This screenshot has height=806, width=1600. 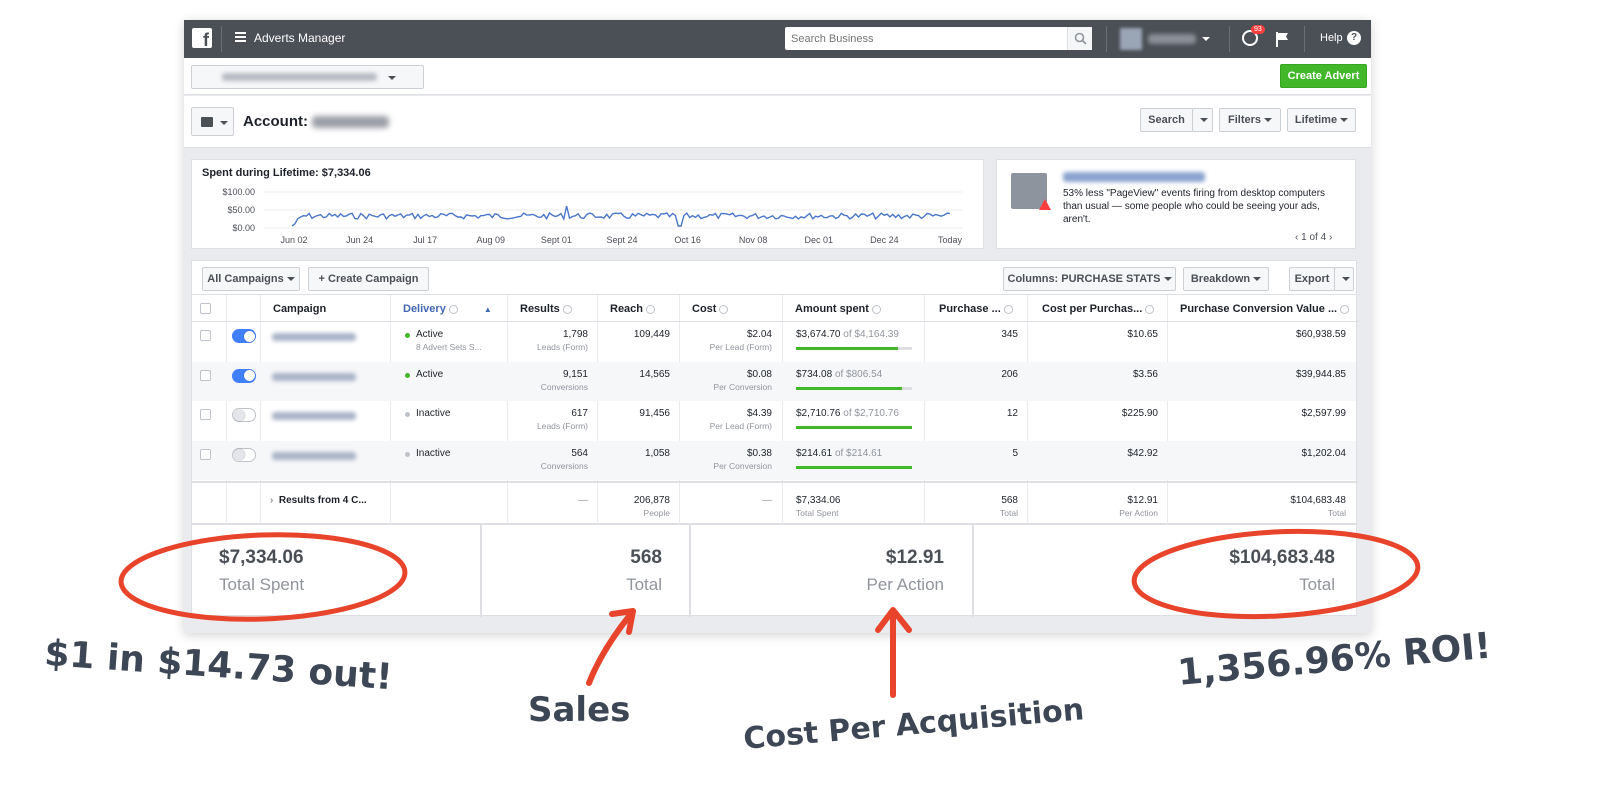 I want to click on sales-annotation: Sales, so click(x=579, y=710).